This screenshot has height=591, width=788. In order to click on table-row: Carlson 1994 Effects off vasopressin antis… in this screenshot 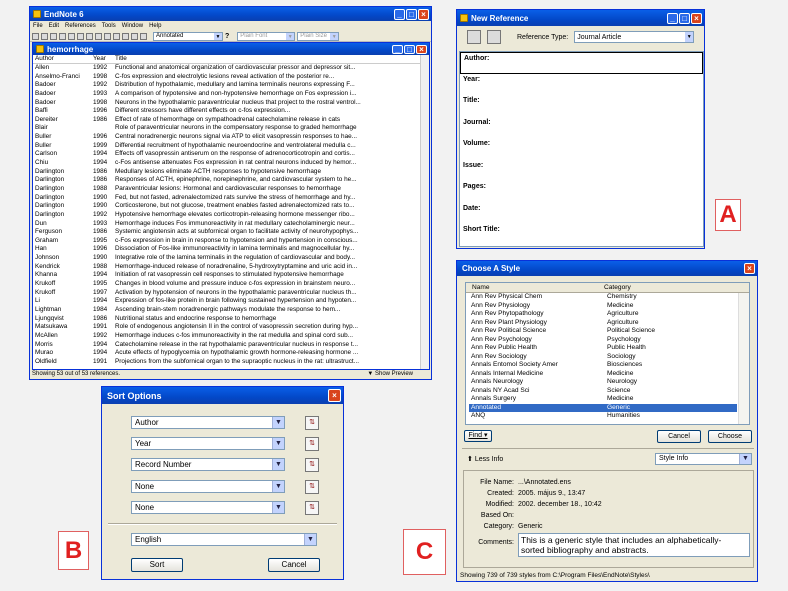, I will do `click(226, 154)`.